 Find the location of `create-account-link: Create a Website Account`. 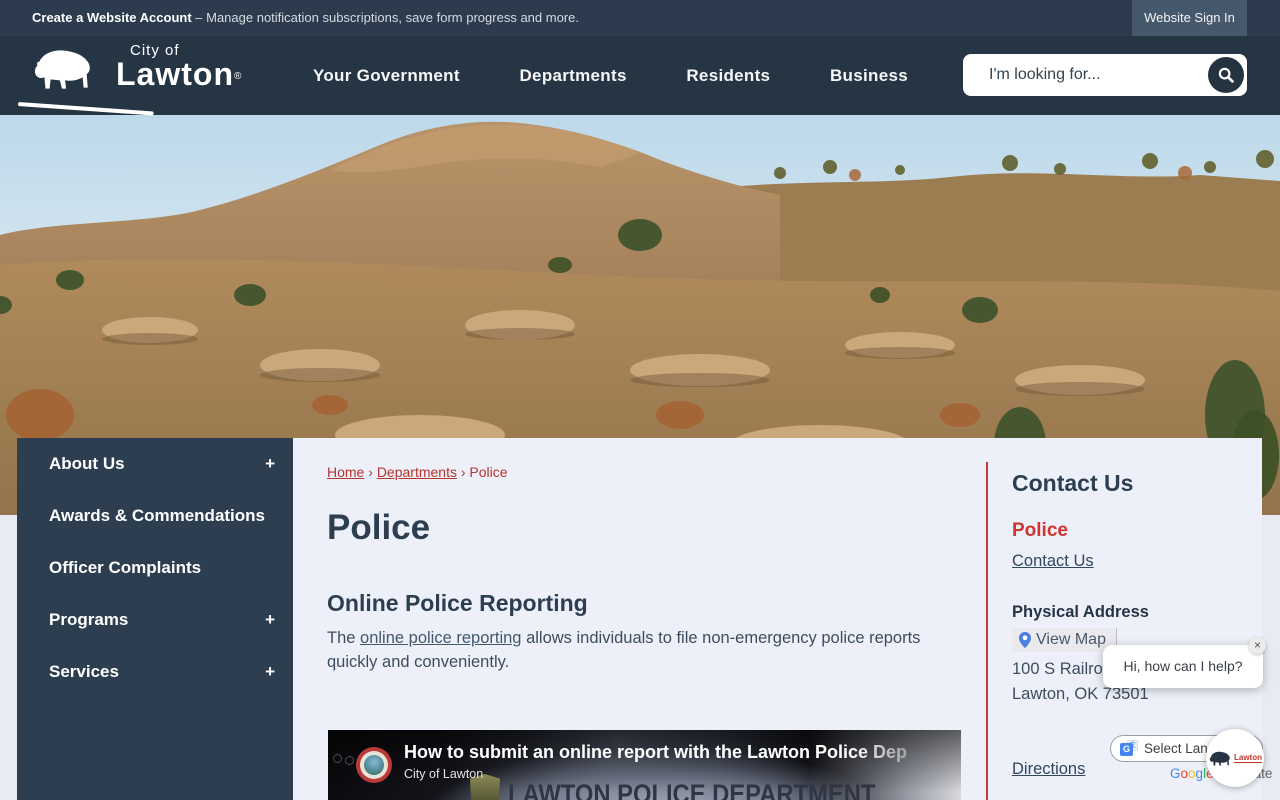

create-account-link: Create a Website Account is located at coordinates (112, 17).